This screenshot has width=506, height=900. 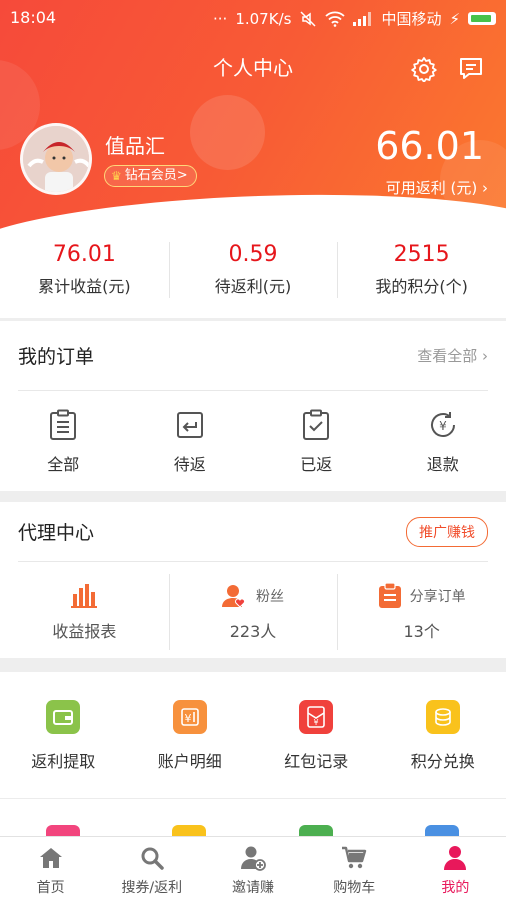 I want to click on available-rebate-label: 可用返利 (元) ›, so click(x=437, y=187).